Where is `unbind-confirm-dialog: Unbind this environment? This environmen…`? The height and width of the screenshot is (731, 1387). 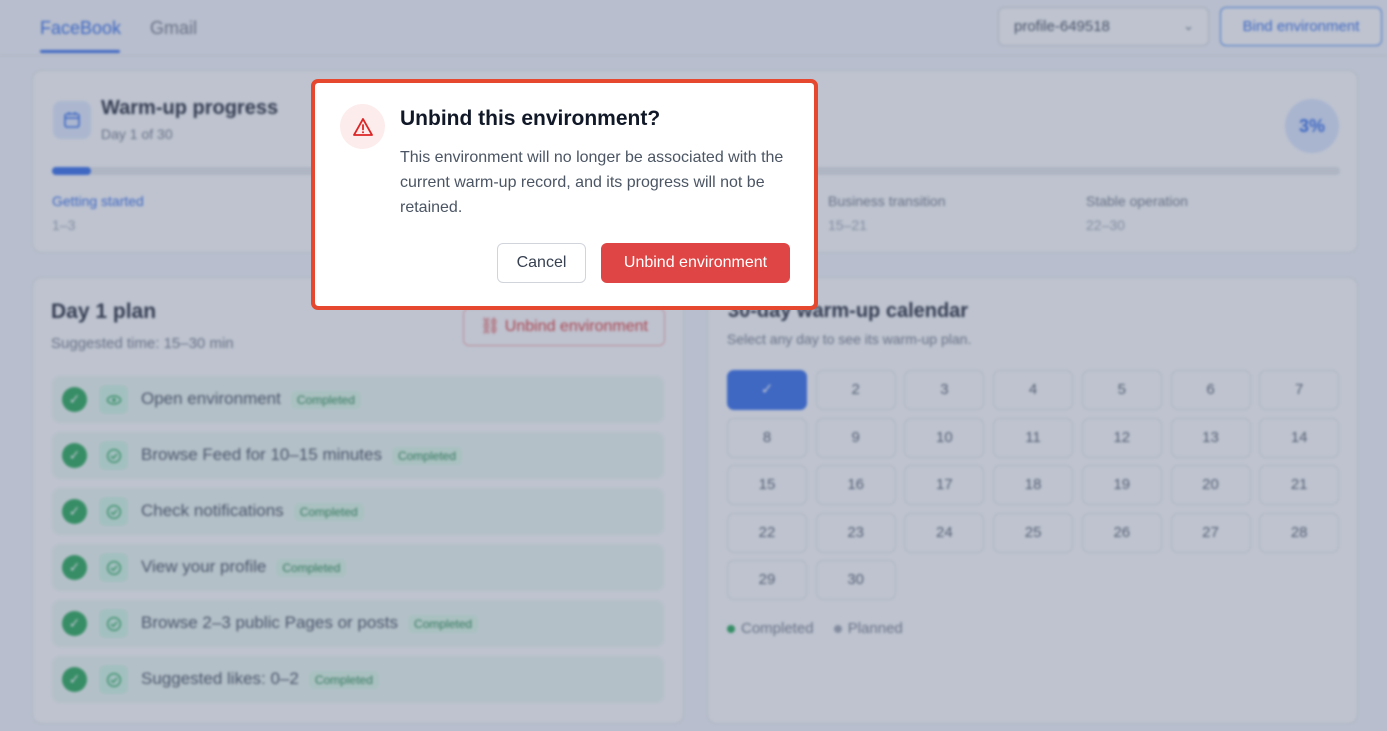
unbind-confirm-dialog: Unbind this environment? This environmen… is located at coordinates (564, 194).